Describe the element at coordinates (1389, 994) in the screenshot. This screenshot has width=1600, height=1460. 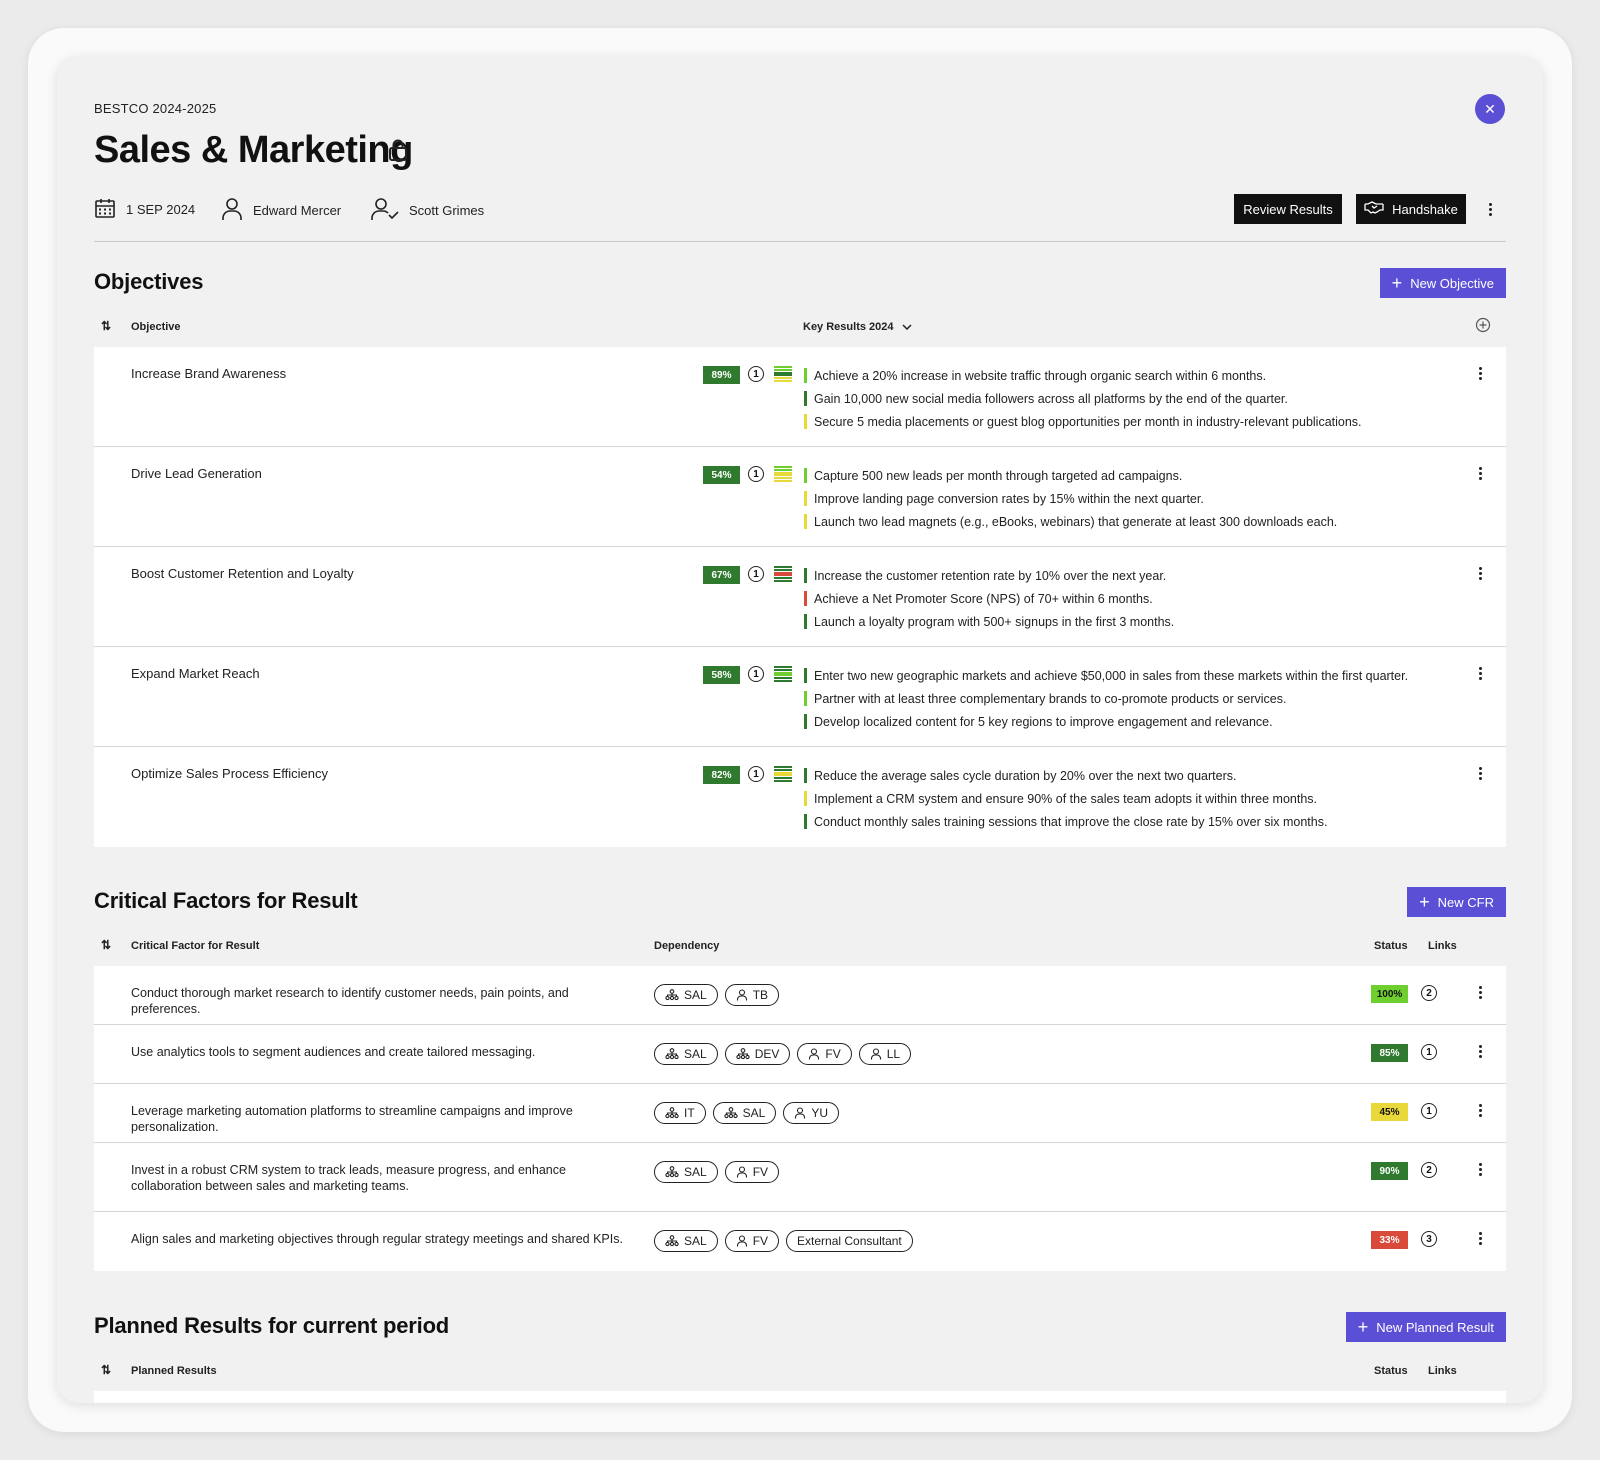
I see `status-badge: 100%` at that location.